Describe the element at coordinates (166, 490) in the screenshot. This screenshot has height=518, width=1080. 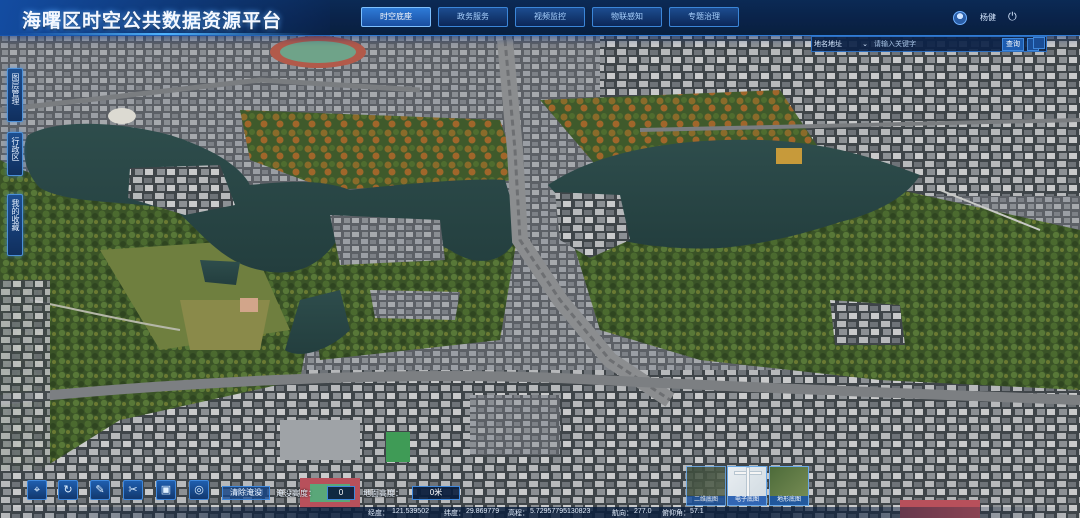
I see `capture-icon: ▣` at that location.